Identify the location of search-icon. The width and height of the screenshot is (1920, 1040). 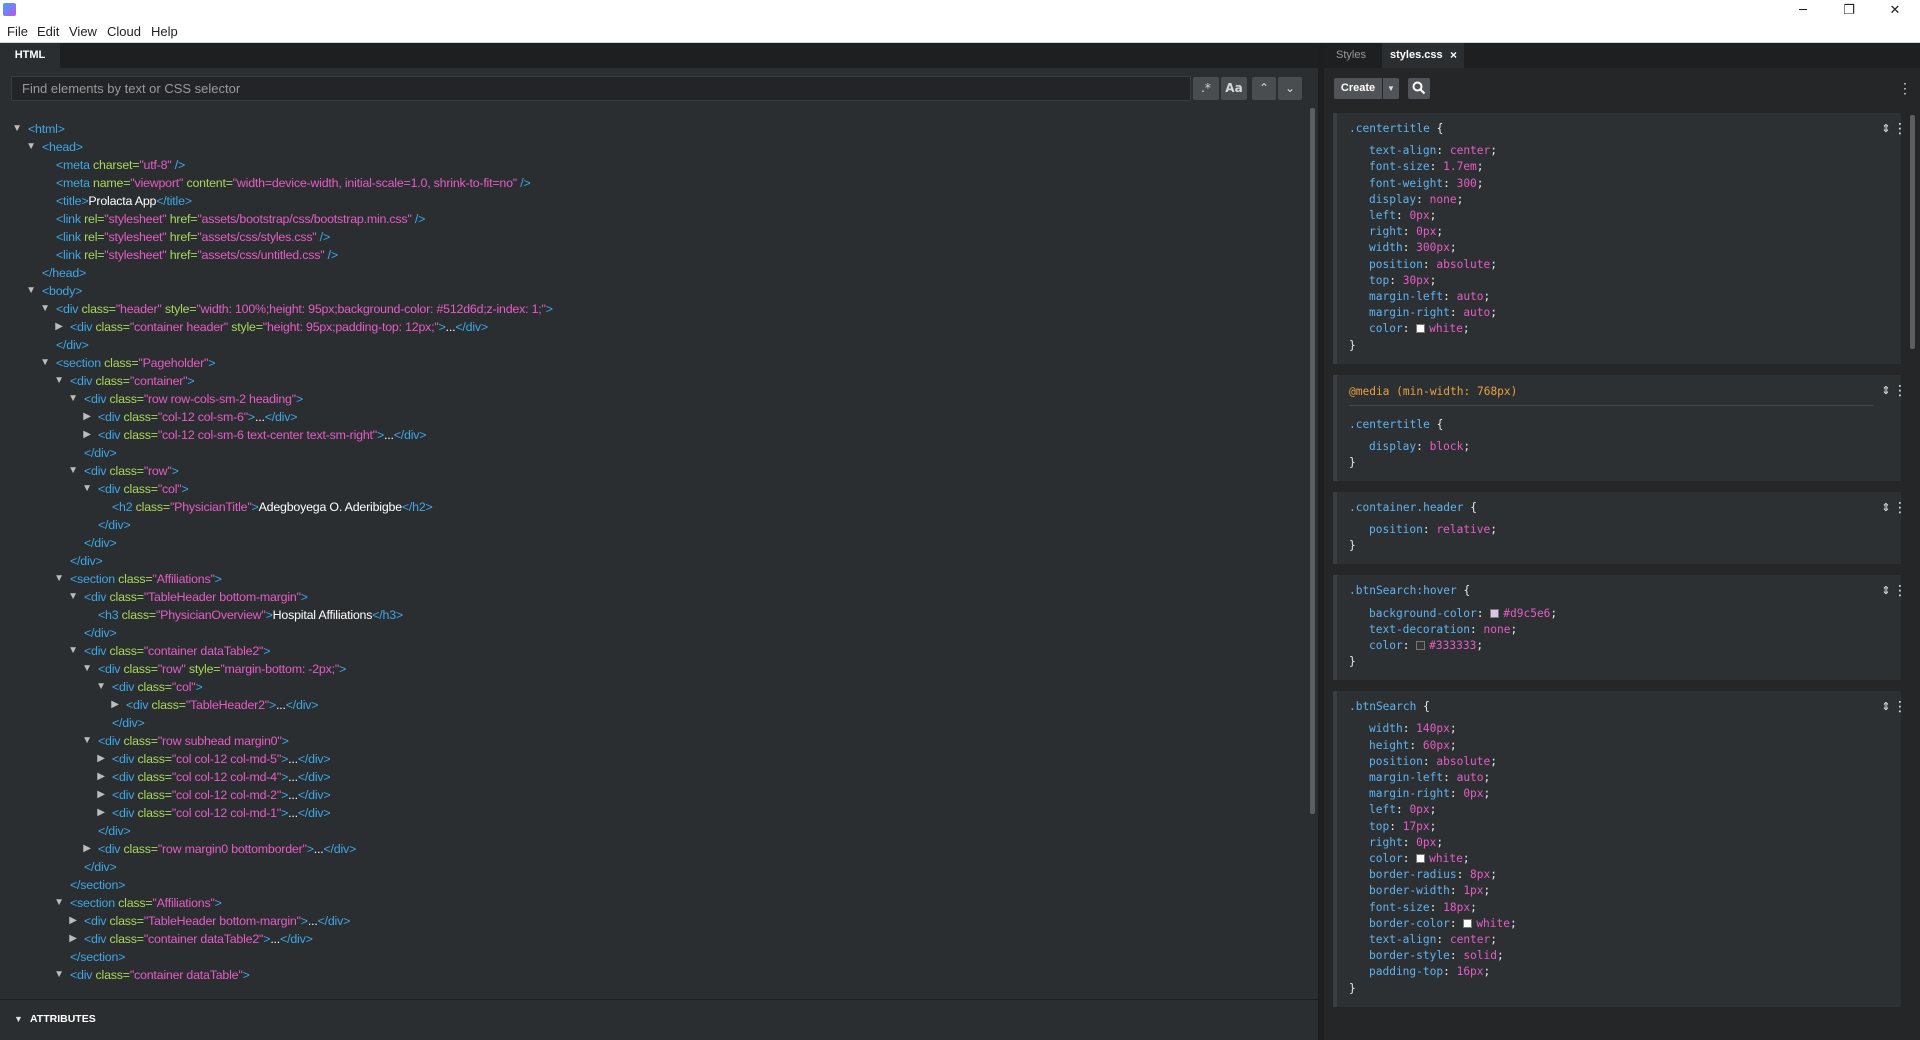
(1419, 88).